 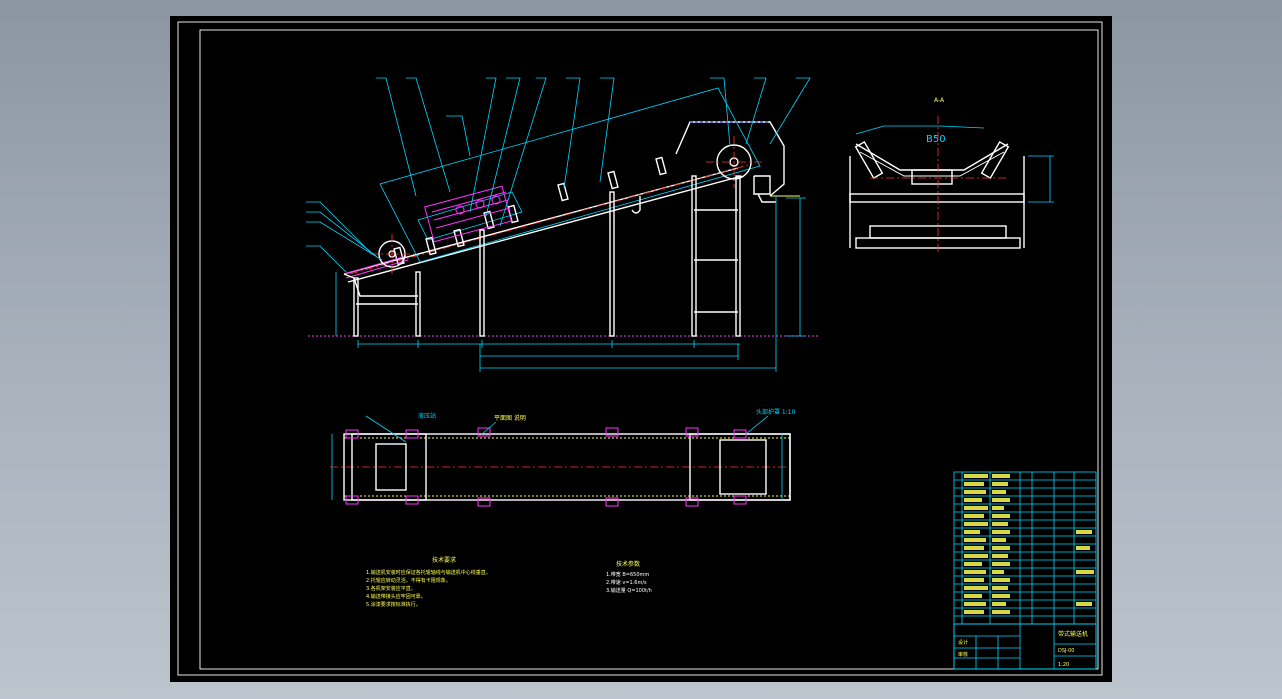 What do you see at coordinates (939, 100) in the screenshot?
I see `section-mark: A-A` at bounding box center [939, 100].